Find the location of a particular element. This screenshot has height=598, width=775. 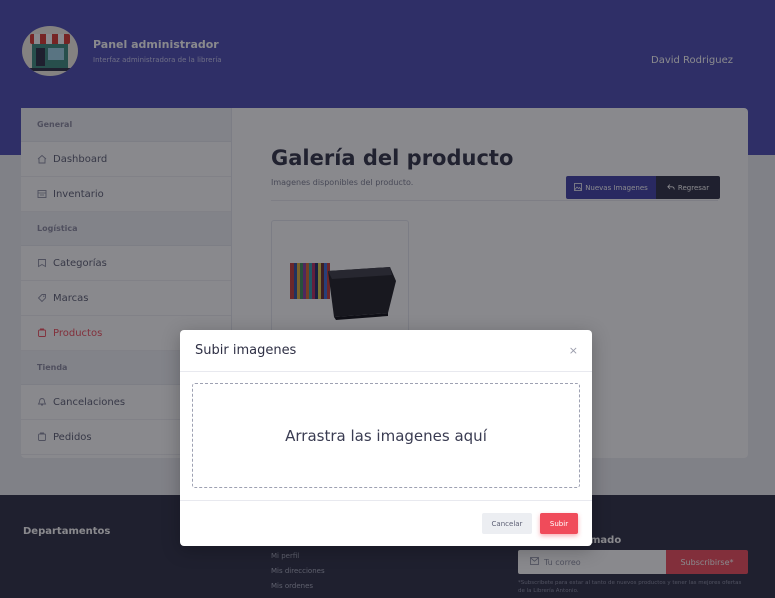

modal-footer-divider is located at coordinates (386, 500).